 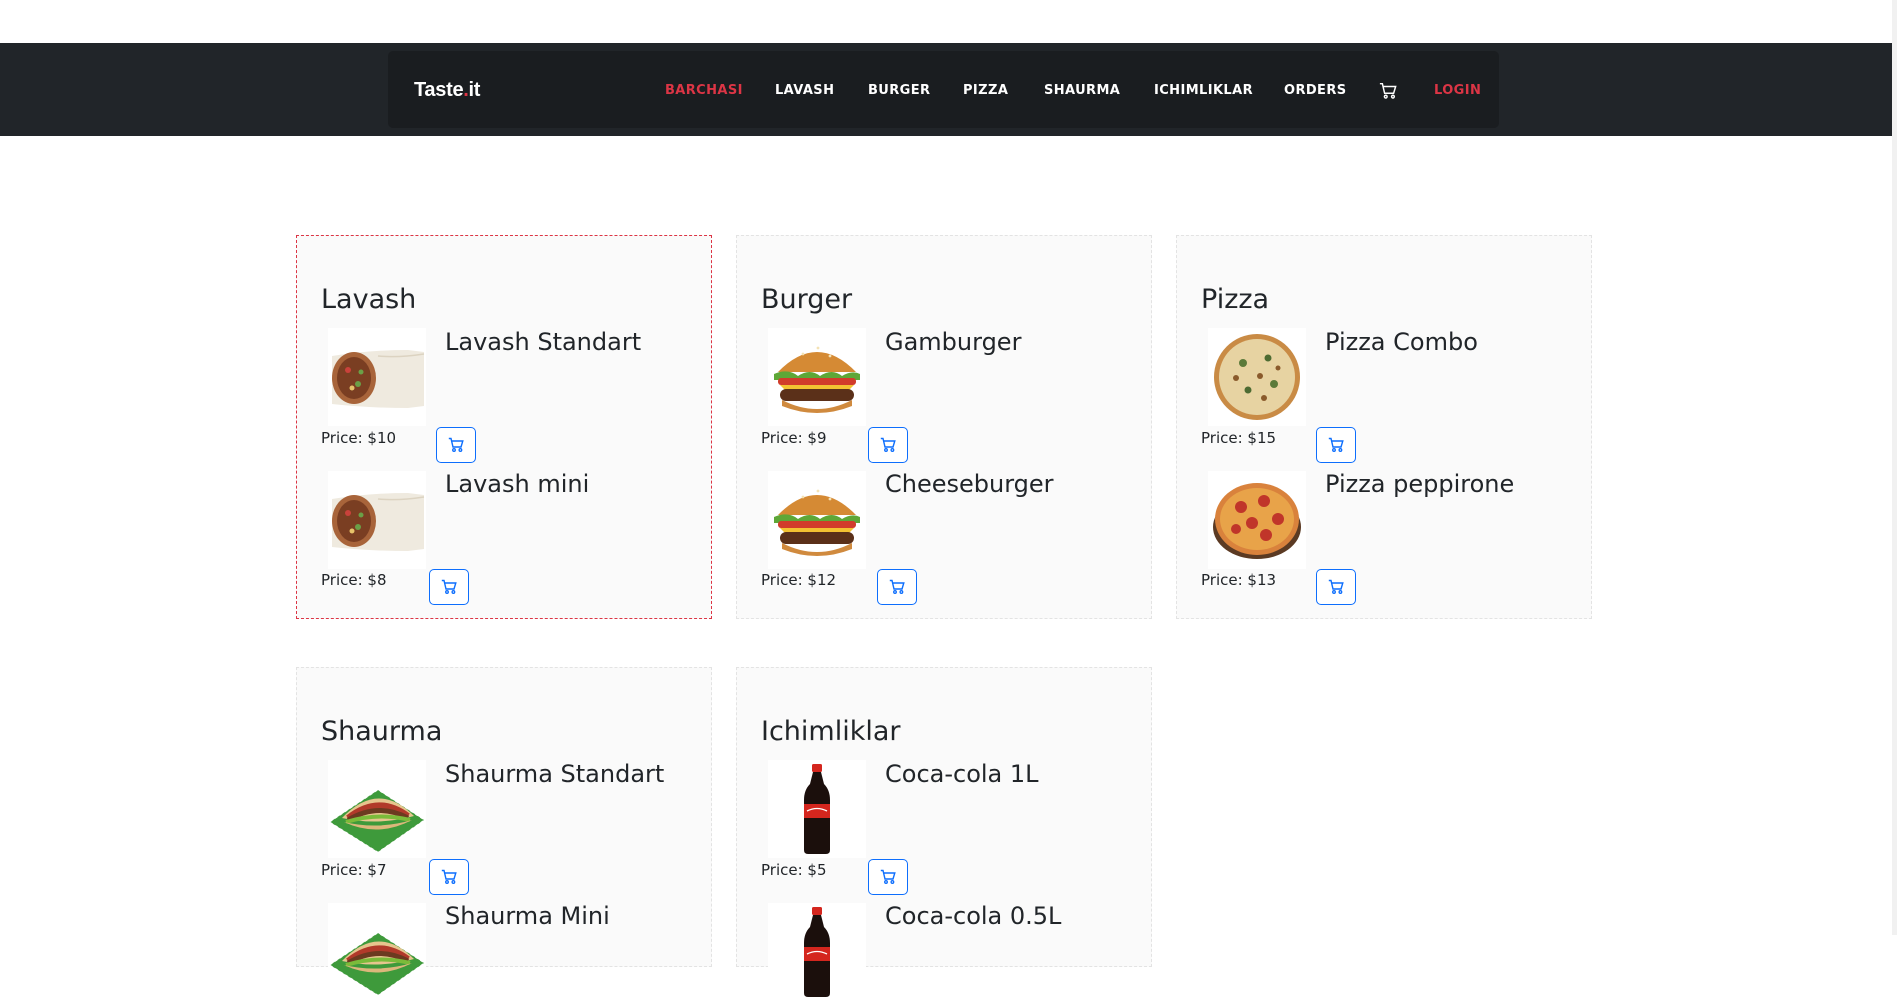 I want to click on nav-link-burger: BURGER, so click(x=899, y=90).